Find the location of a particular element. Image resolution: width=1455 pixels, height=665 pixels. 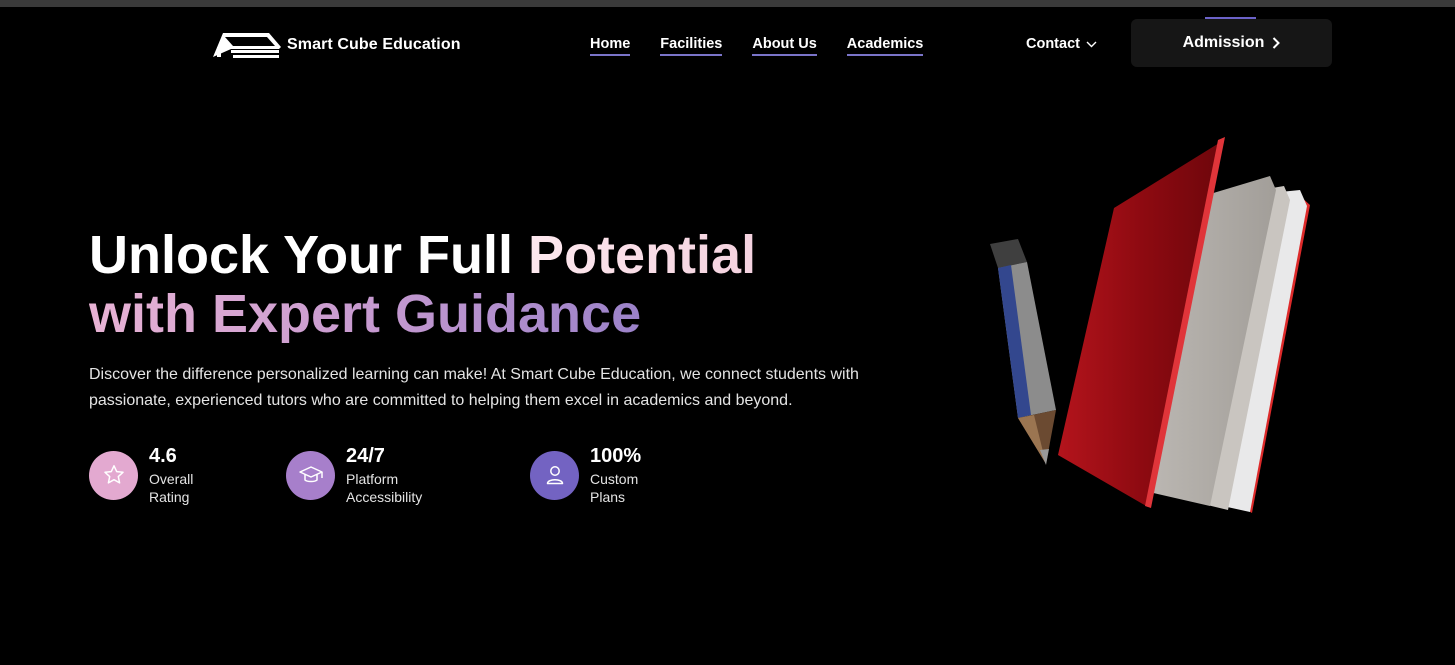

nav-facilities: Facilities is located at coordinates (691, 46).